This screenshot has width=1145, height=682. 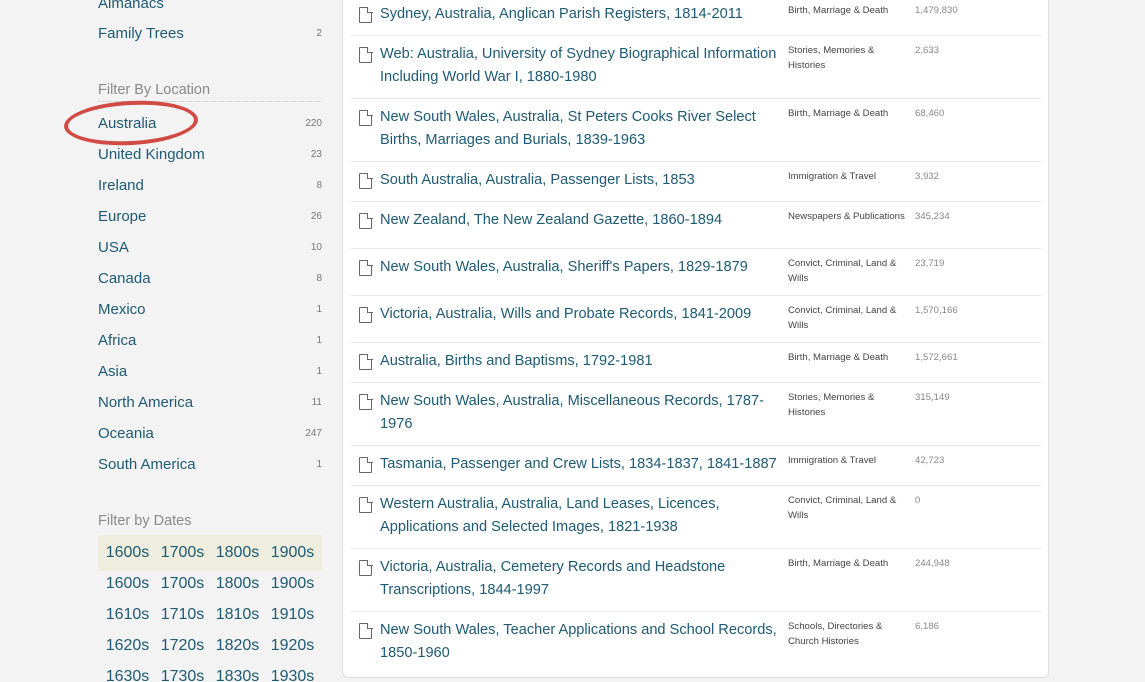 I want to click on record-count: 315,149, so click(x=932, y=397).